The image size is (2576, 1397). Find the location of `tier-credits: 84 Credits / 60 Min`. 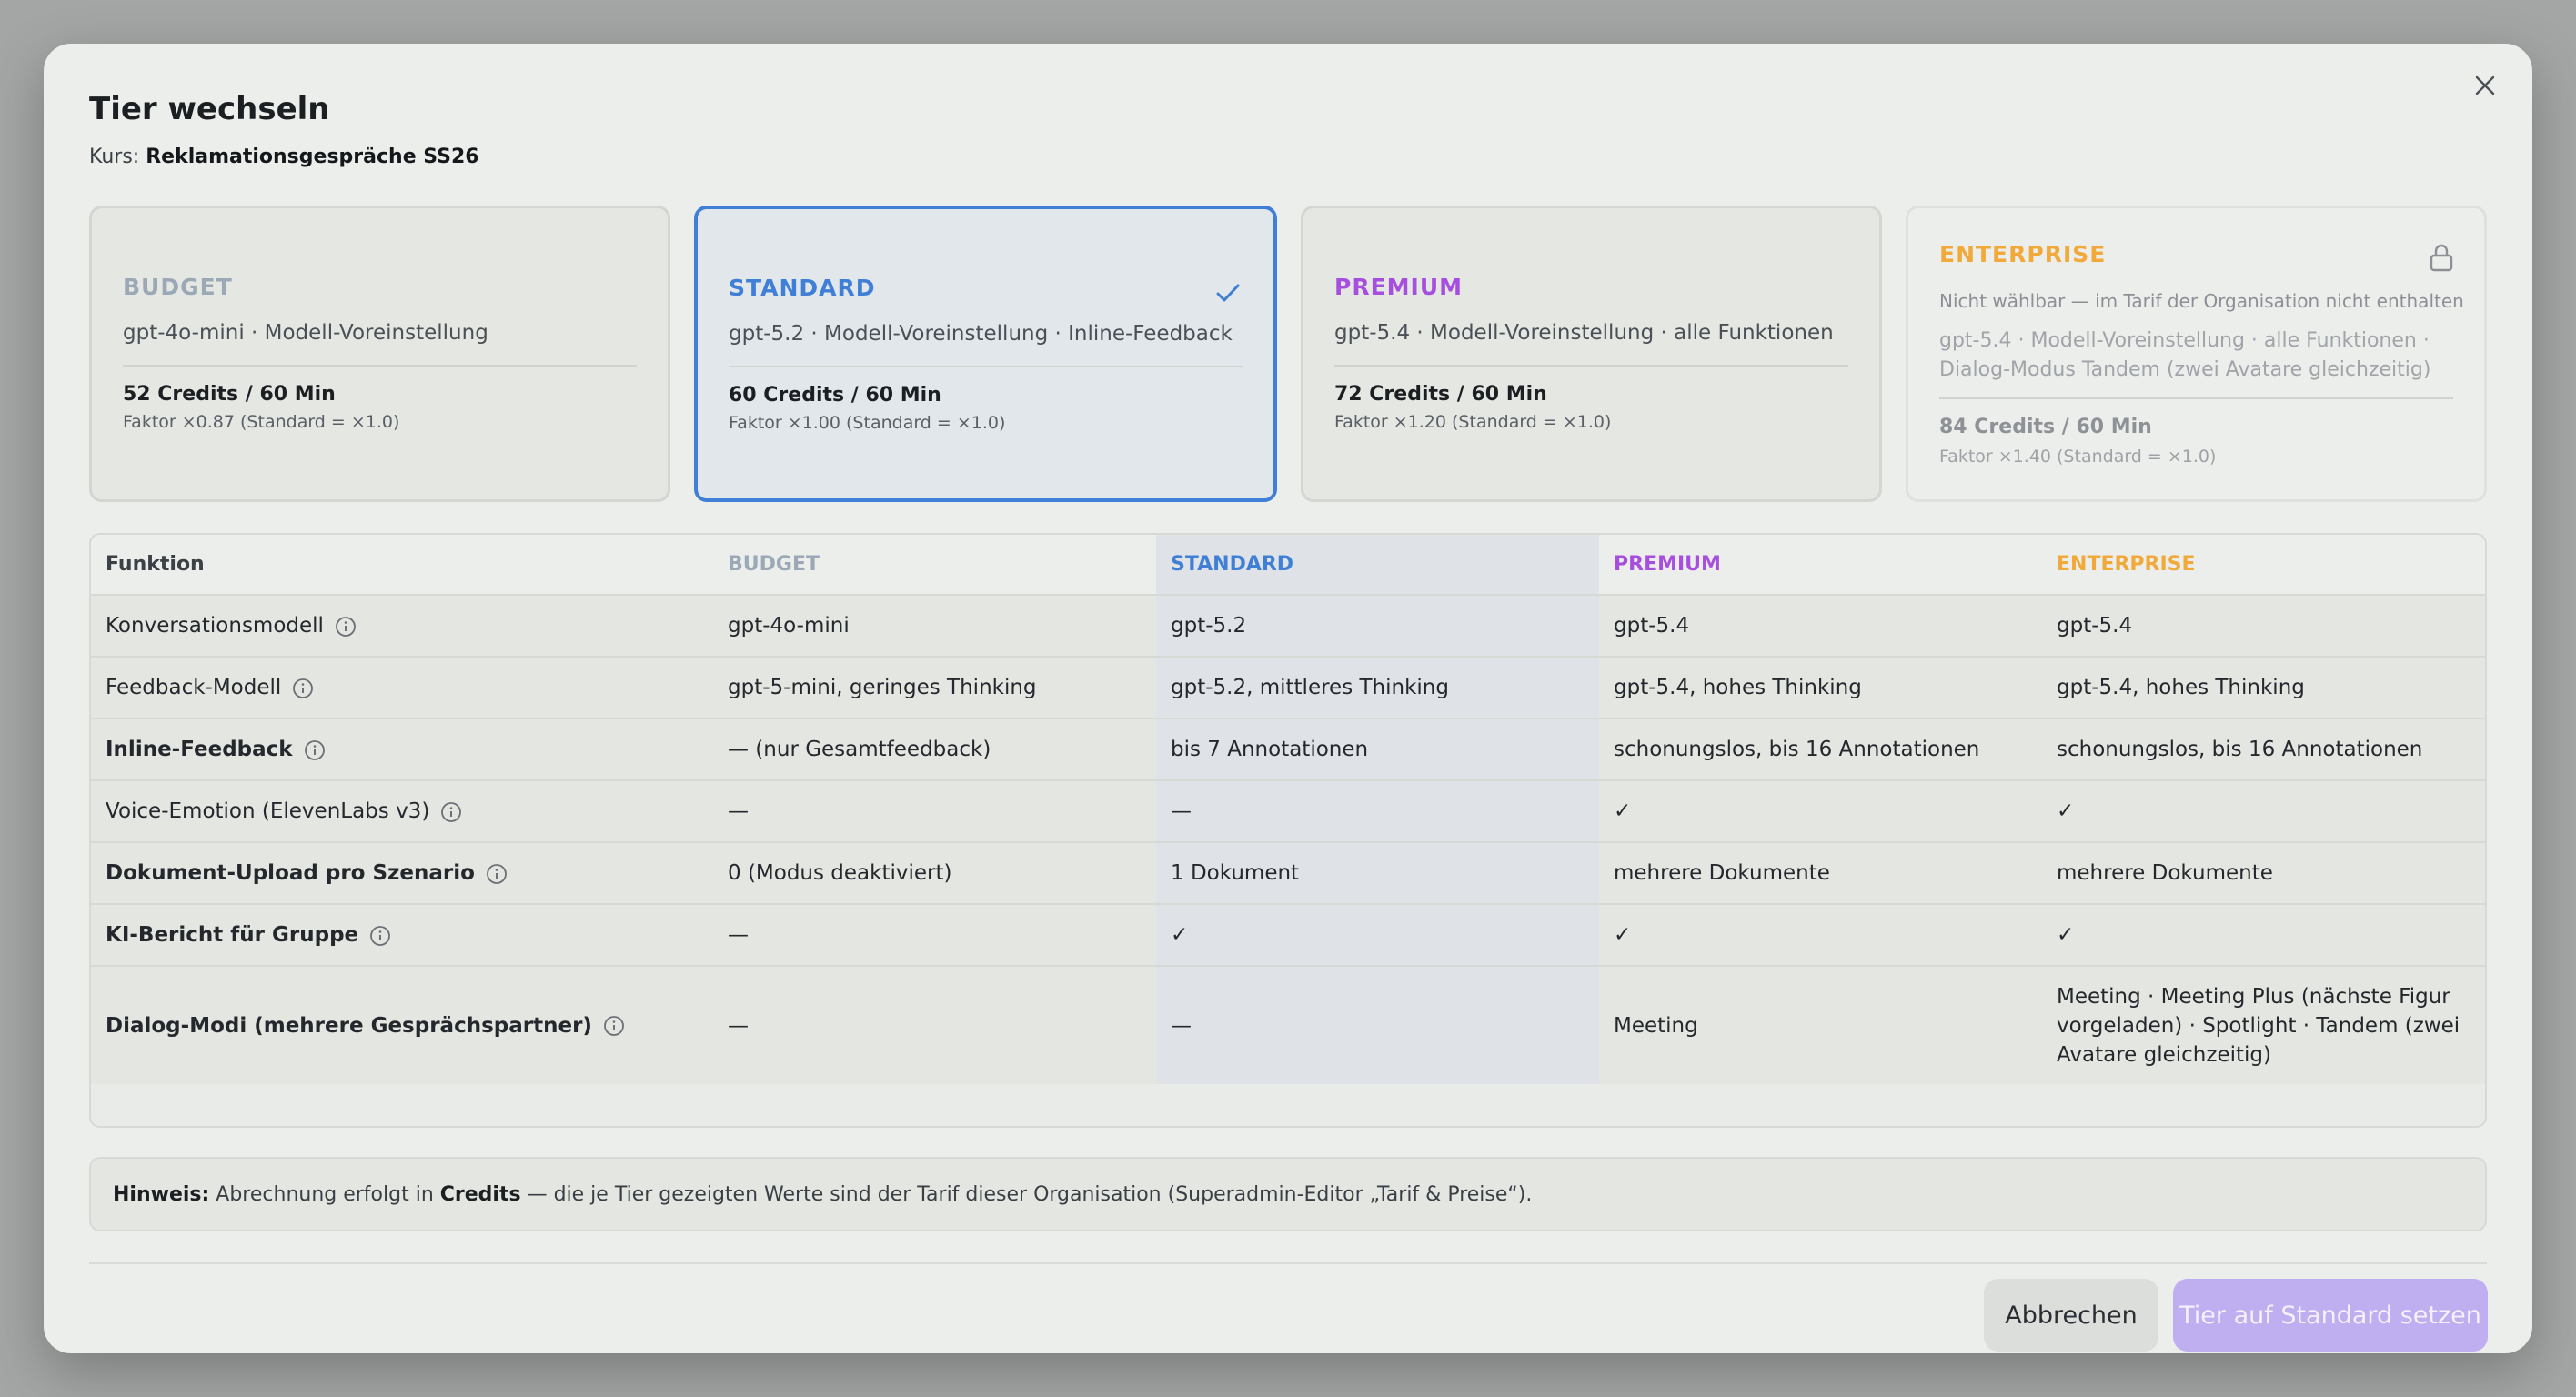

tier-credits: 84 Credits / 60 Min is located at coordinates (2045, 427).